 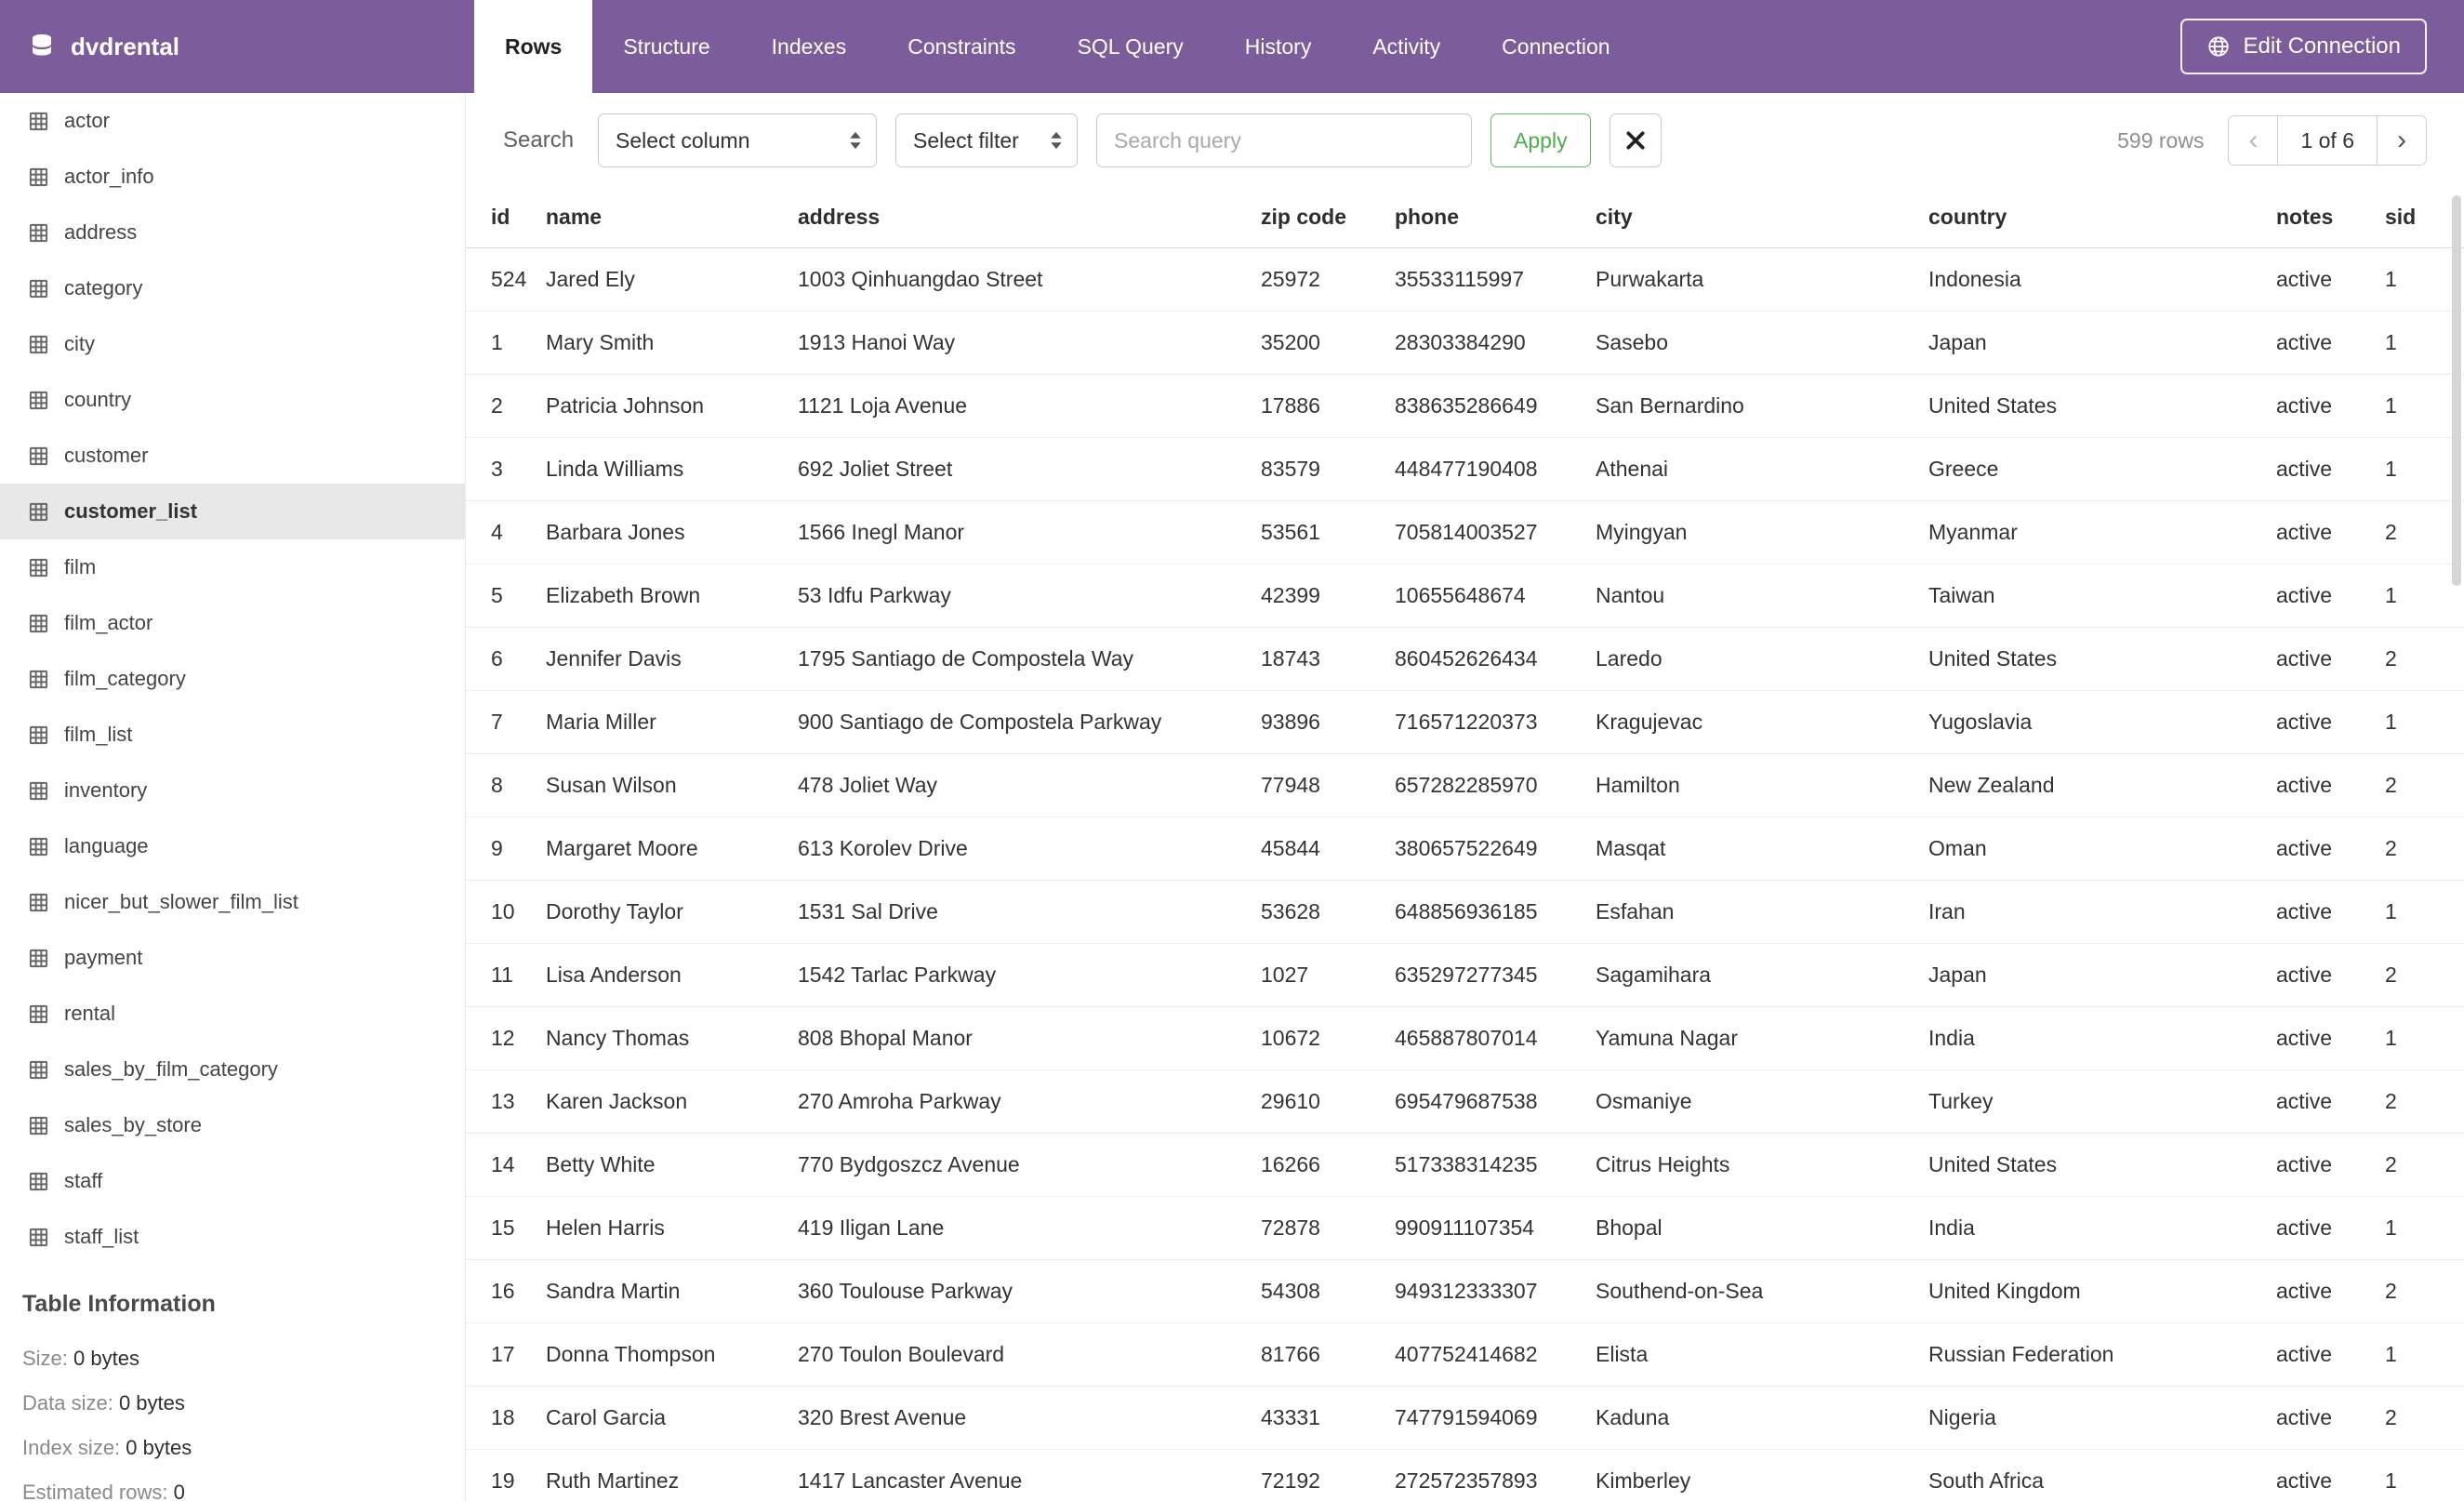 I want to click on table-cell: Betty White, so click(x=672, y=1165).